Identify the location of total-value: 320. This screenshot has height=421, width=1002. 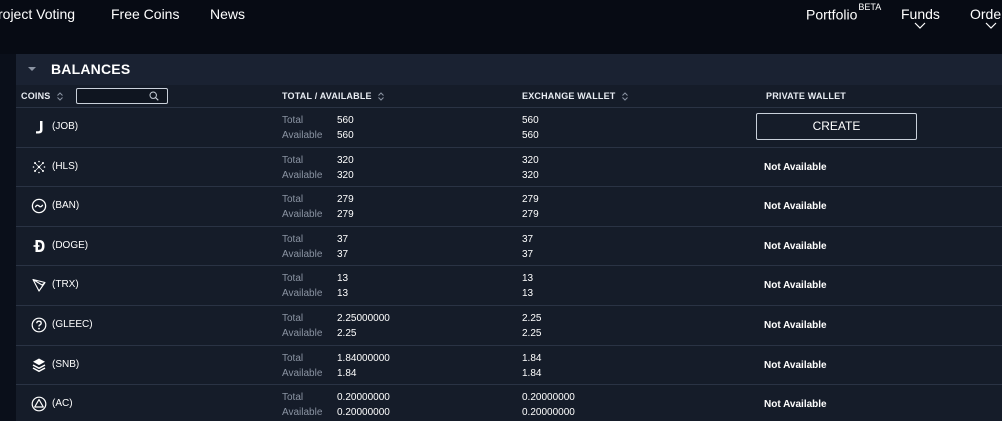
(345, 160).